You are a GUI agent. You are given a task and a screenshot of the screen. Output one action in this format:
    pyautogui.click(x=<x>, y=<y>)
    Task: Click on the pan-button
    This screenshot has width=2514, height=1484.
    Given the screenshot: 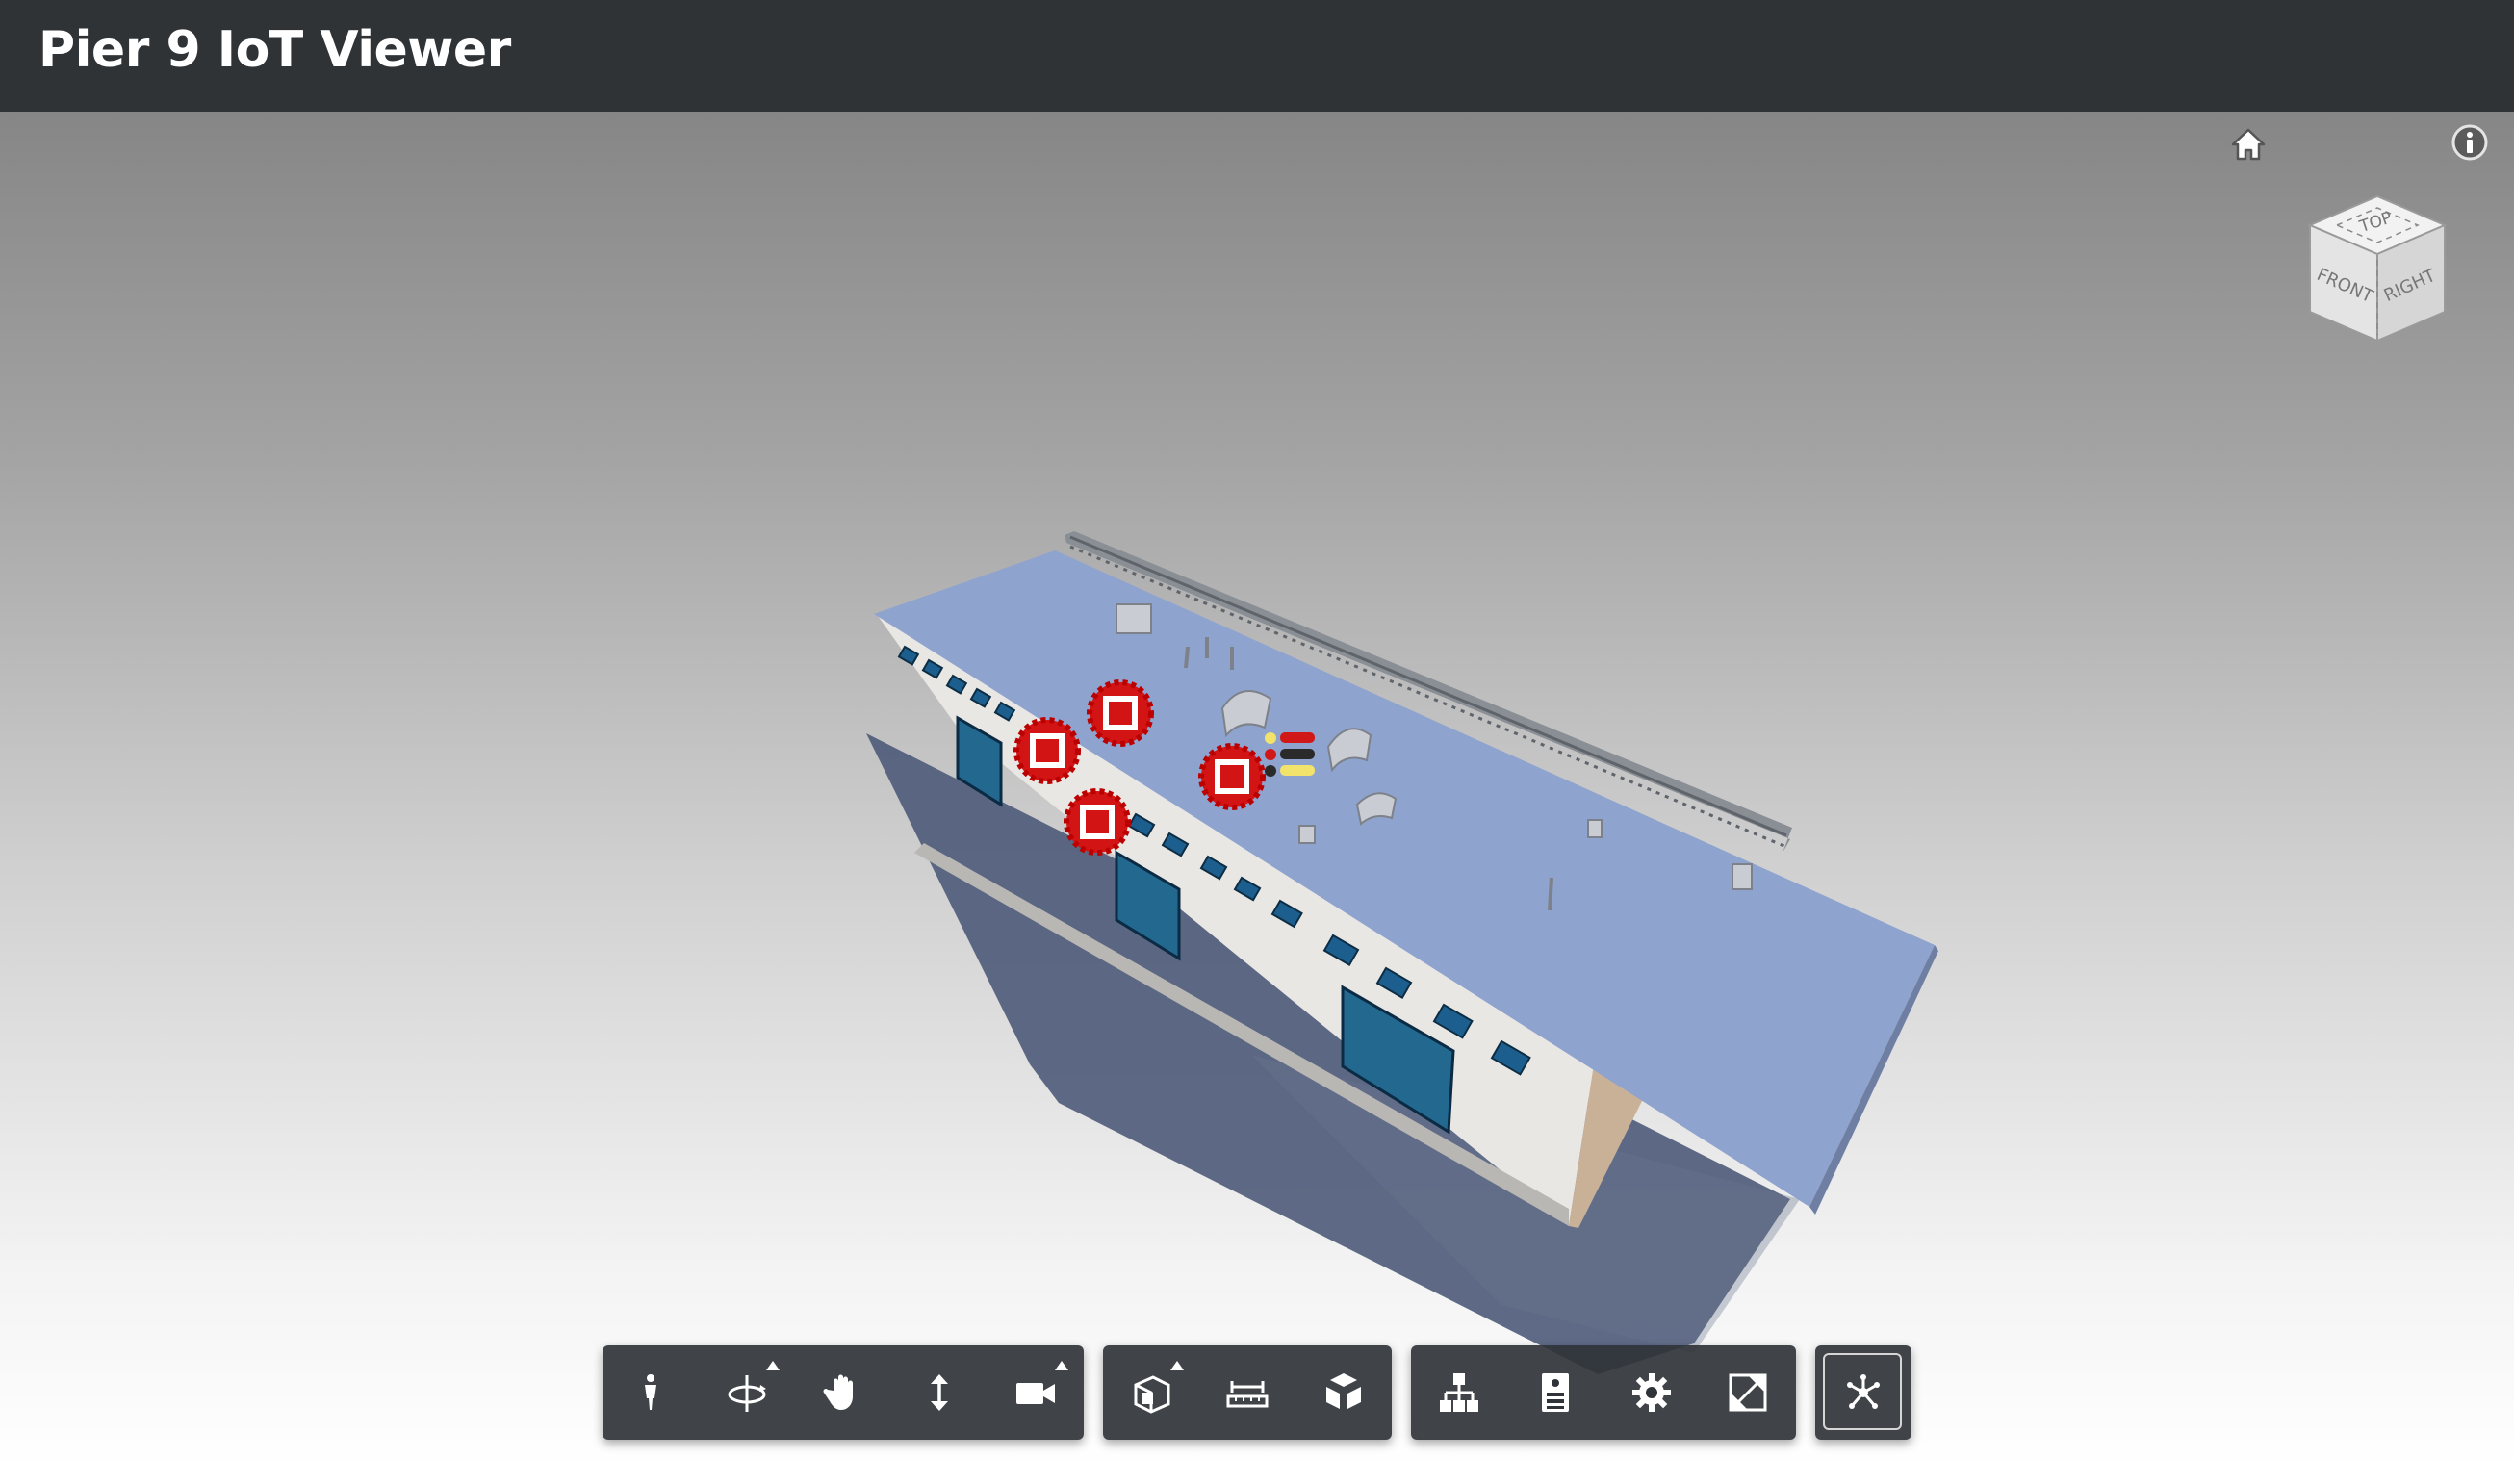 What is the action you would take?
    pyautogui.click(x=843, y=1393)
    